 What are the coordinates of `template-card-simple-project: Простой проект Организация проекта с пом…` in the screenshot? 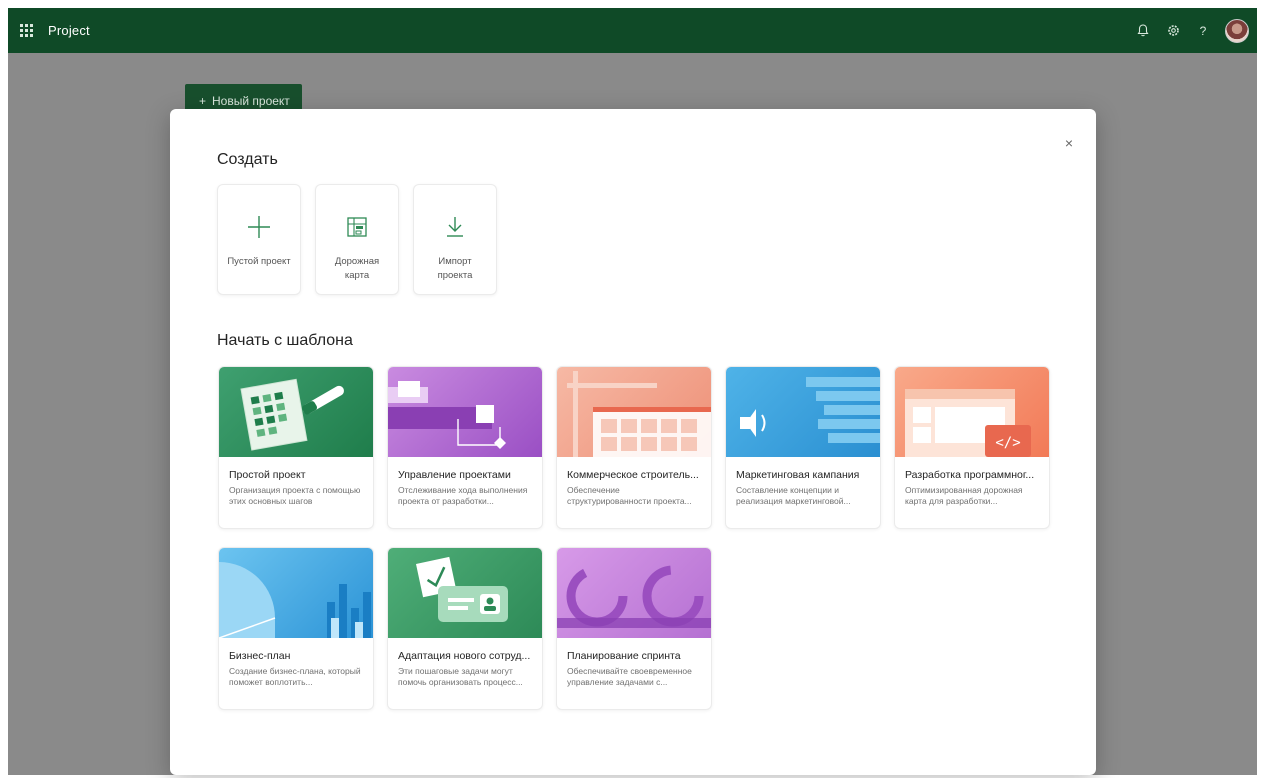 It's located at (296, 447).